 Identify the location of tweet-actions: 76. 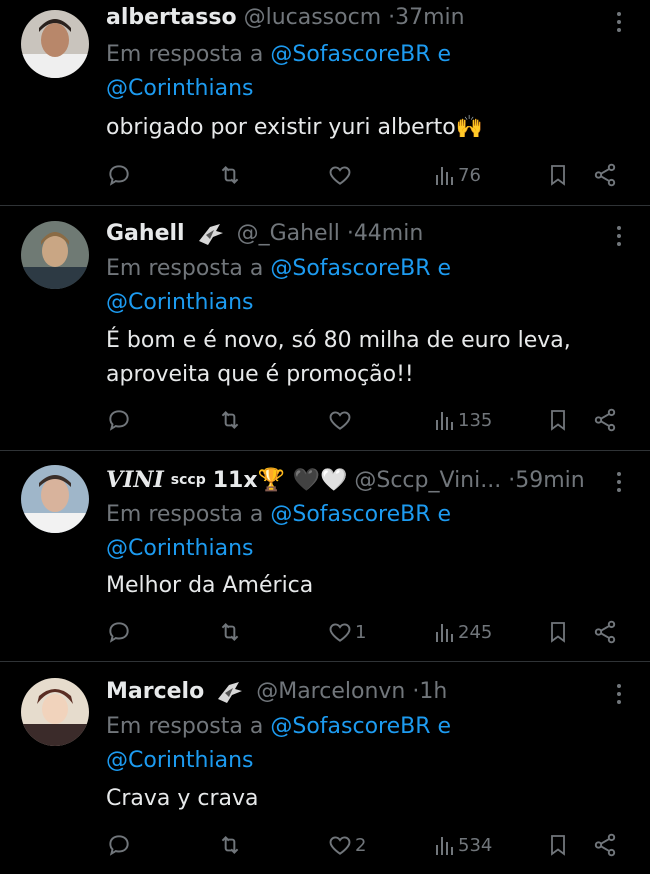
(366, 175).